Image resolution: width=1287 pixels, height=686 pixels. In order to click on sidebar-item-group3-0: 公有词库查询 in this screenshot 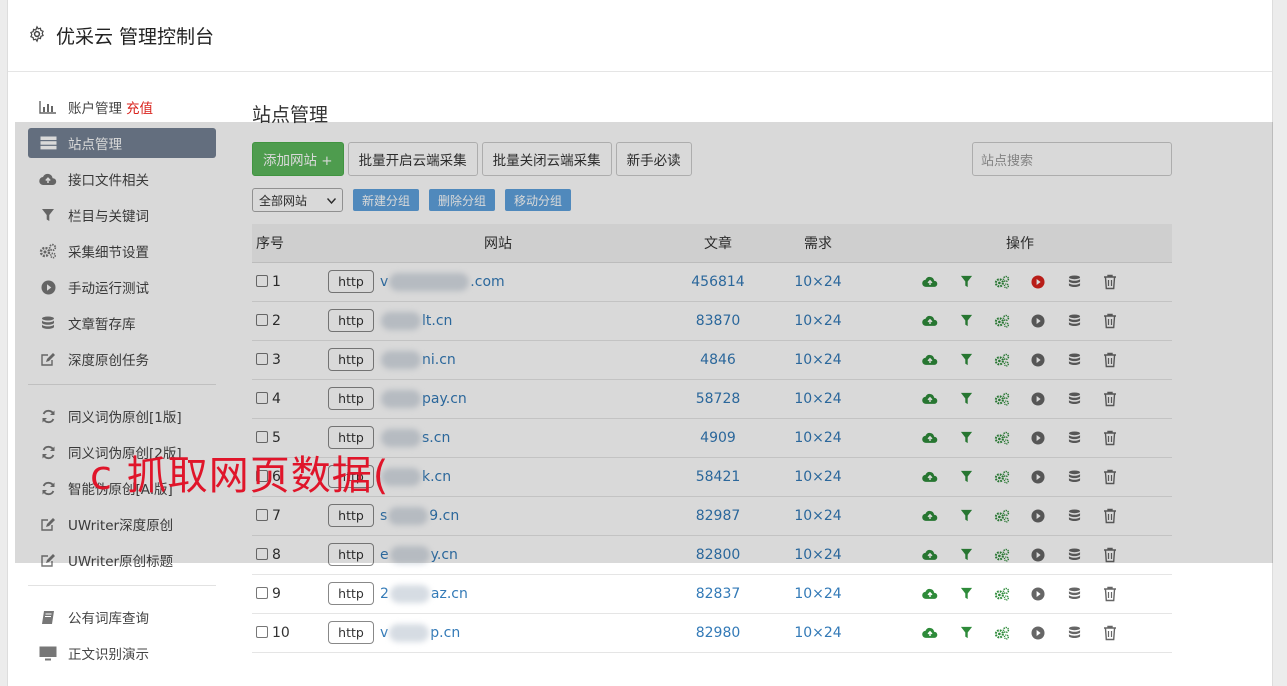, I will do `click(122, 617)`.